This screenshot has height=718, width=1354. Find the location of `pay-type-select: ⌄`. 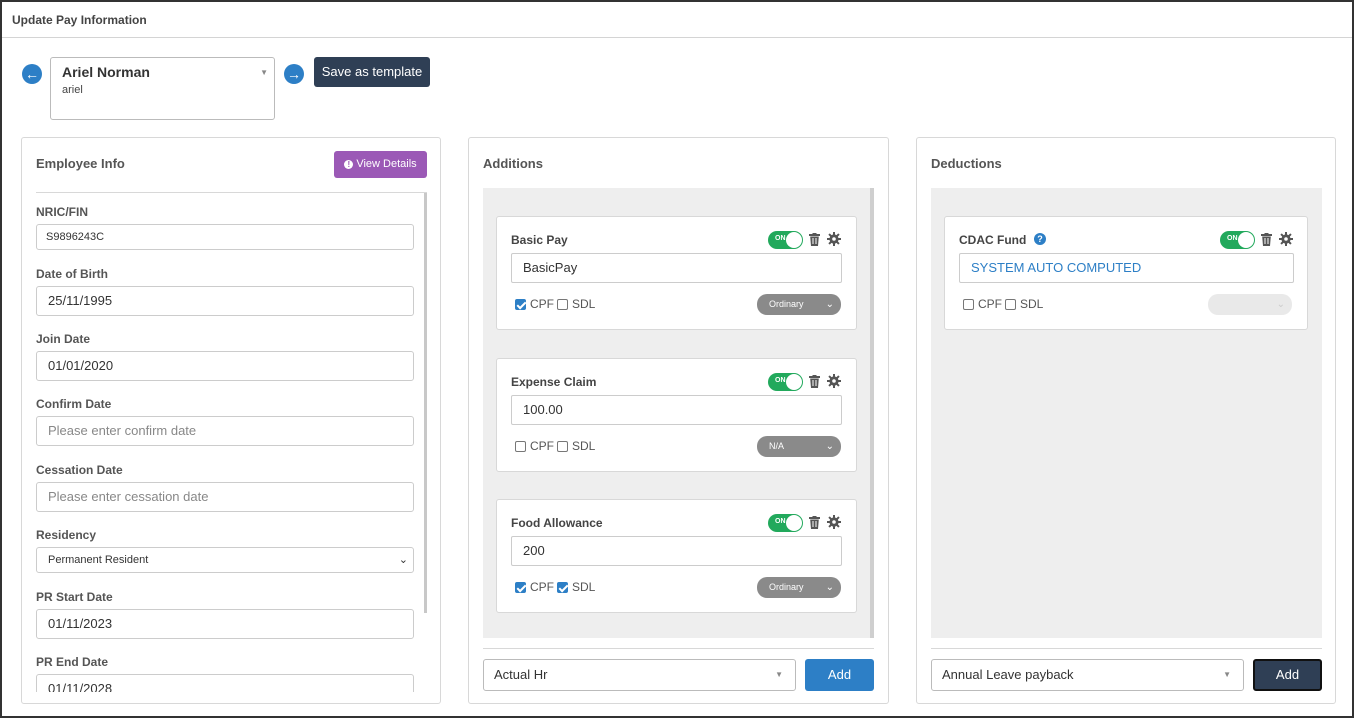

pay-type-select: ⌄ is located at coordinates (1250, 304).